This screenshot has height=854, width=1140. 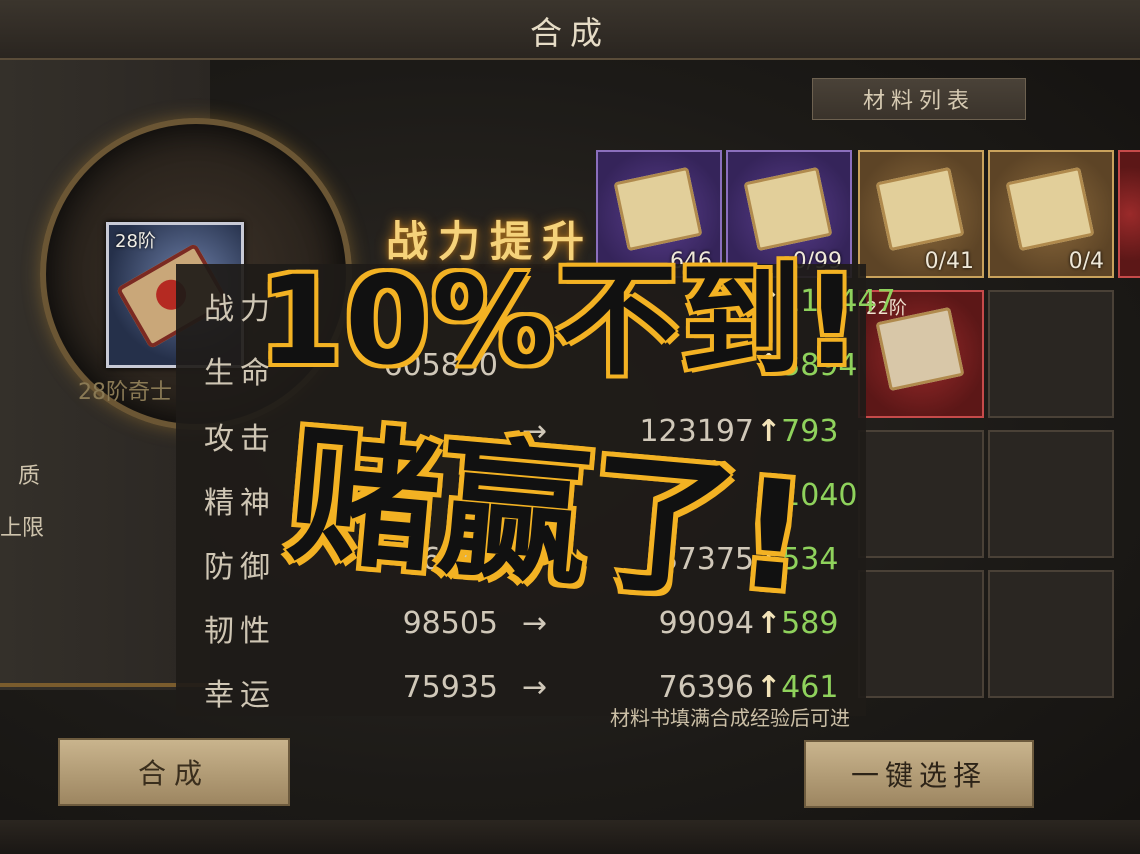 I want to click on material-count: 0/41, so click(x=949, y=261).